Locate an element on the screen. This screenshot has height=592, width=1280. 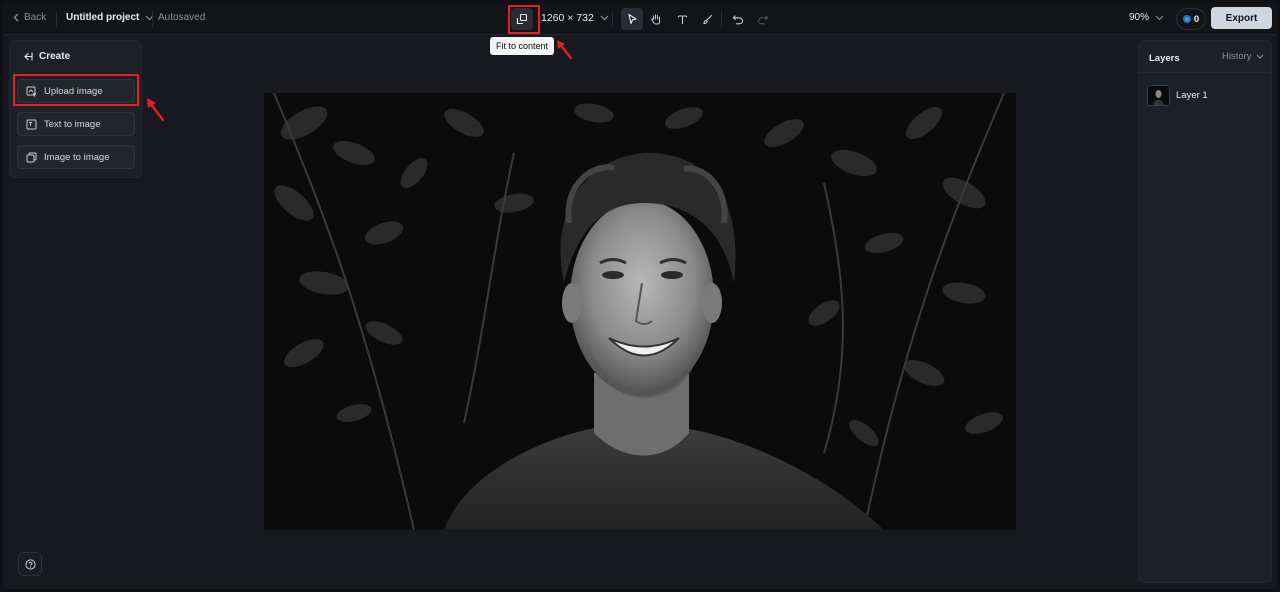
help-button is located at coordinates (30, 564).